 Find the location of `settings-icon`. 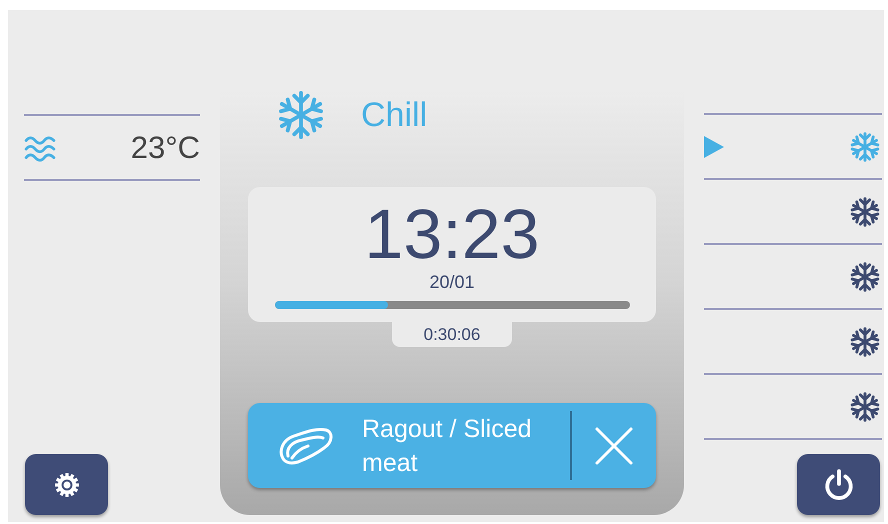

settings-icon is located at coordinates (67, 485).